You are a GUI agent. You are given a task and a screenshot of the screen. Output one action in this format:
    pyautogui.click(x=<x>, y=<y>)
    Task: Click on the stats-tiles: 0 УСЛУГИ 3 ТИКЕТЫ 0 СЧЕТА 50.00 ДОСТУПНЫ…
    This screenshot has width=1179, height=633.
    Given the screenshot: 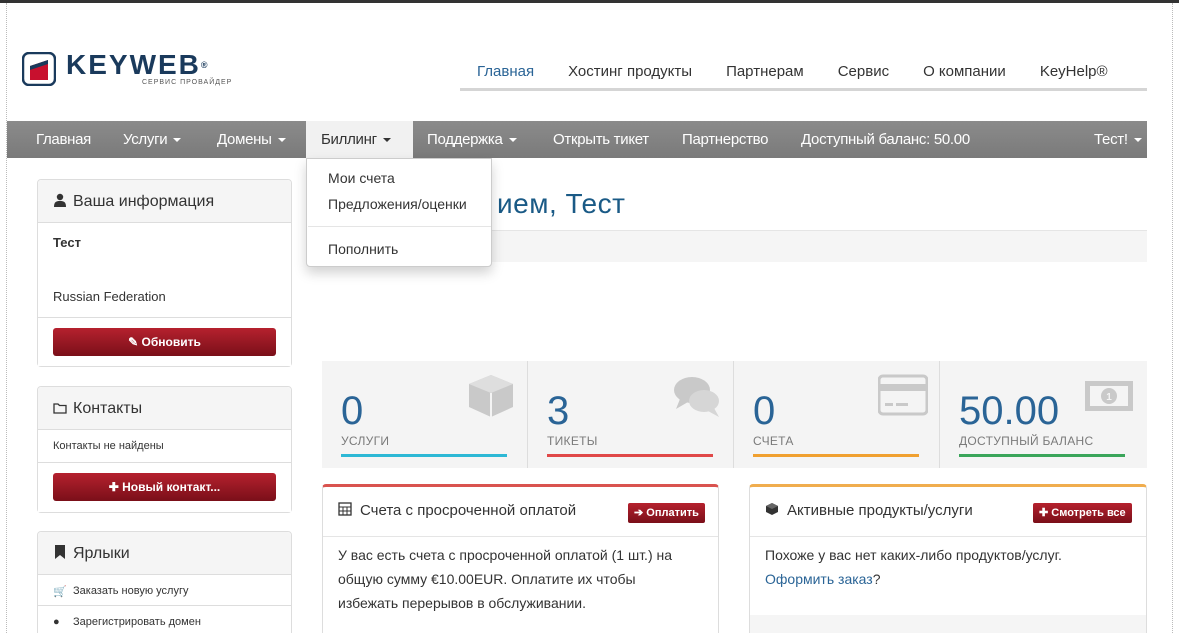 What is the action you would take?
    pyautogui.click(x=734, y=414)
    